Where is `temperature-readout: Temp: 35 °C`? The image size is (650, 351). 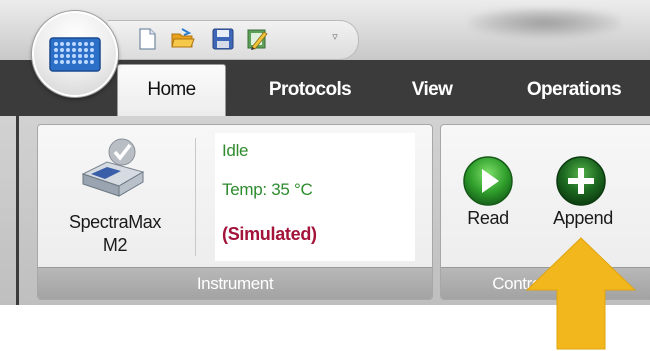 temperature-readout: Temp: 35 °C is located at coordinates (267, 189).